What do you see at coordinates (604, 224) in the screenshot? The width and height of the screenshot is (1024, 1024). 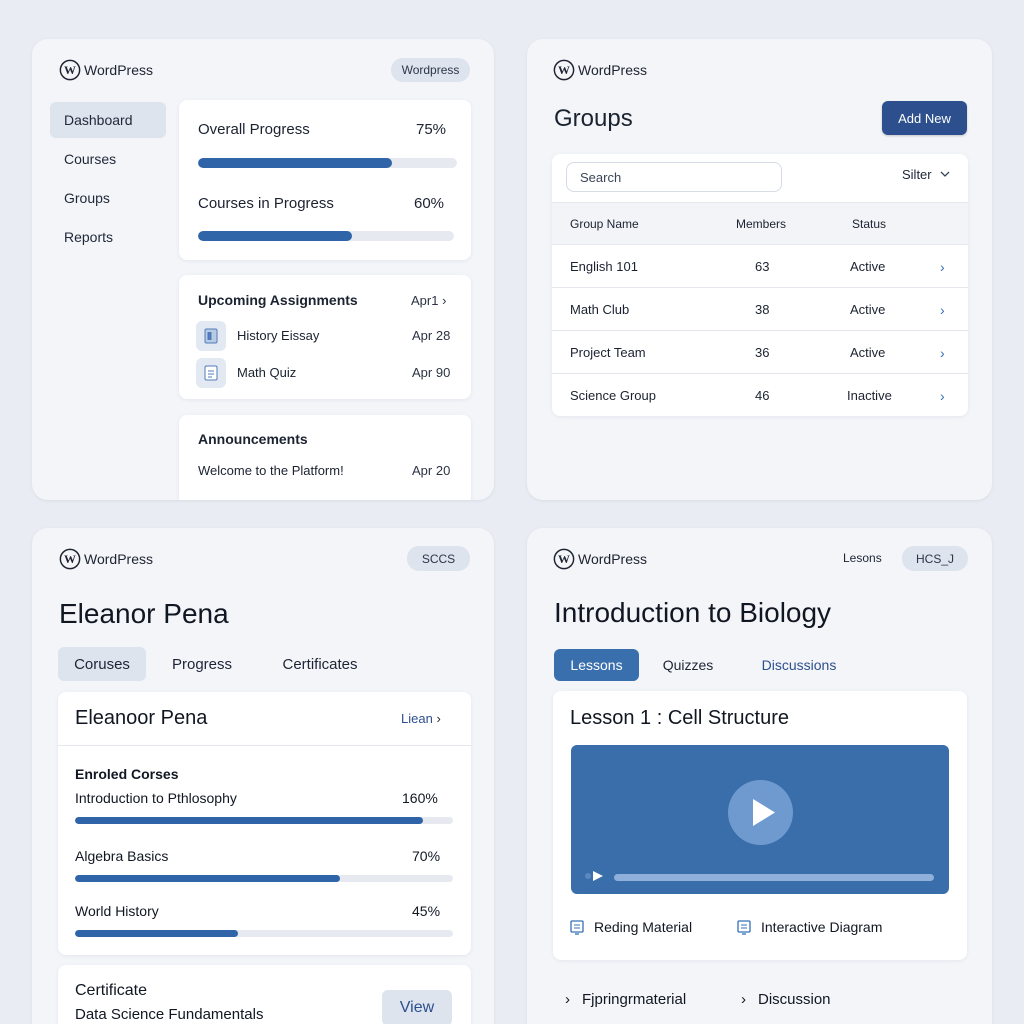 I see `column-header: Group Name` at bounding box center [604, 224].